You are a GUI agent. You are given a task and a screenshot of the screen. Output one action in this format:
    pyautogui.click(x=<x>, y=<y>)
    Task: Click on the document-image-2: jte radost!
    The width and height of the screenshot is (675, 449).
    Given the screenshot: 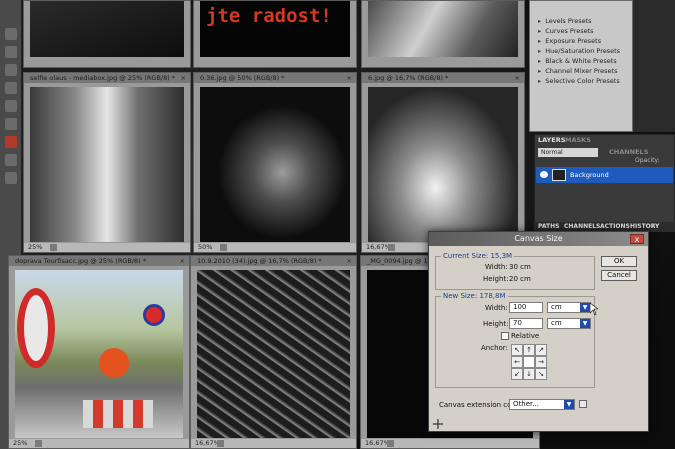 What is the action you would take?
    pyautogui.click(x=275, y=29)
    